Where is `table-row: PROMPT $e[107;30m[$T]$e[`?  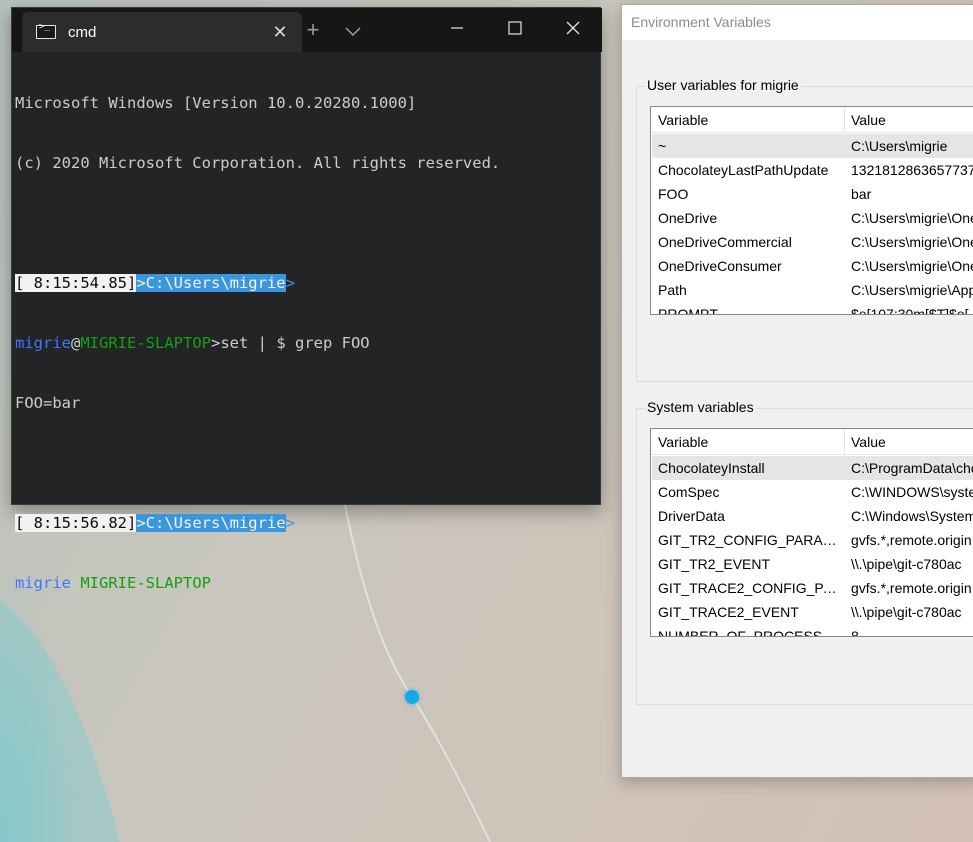 table-row: PROMPT $e[107;30m[$T]$e[ is located at coordinates (812, 308).